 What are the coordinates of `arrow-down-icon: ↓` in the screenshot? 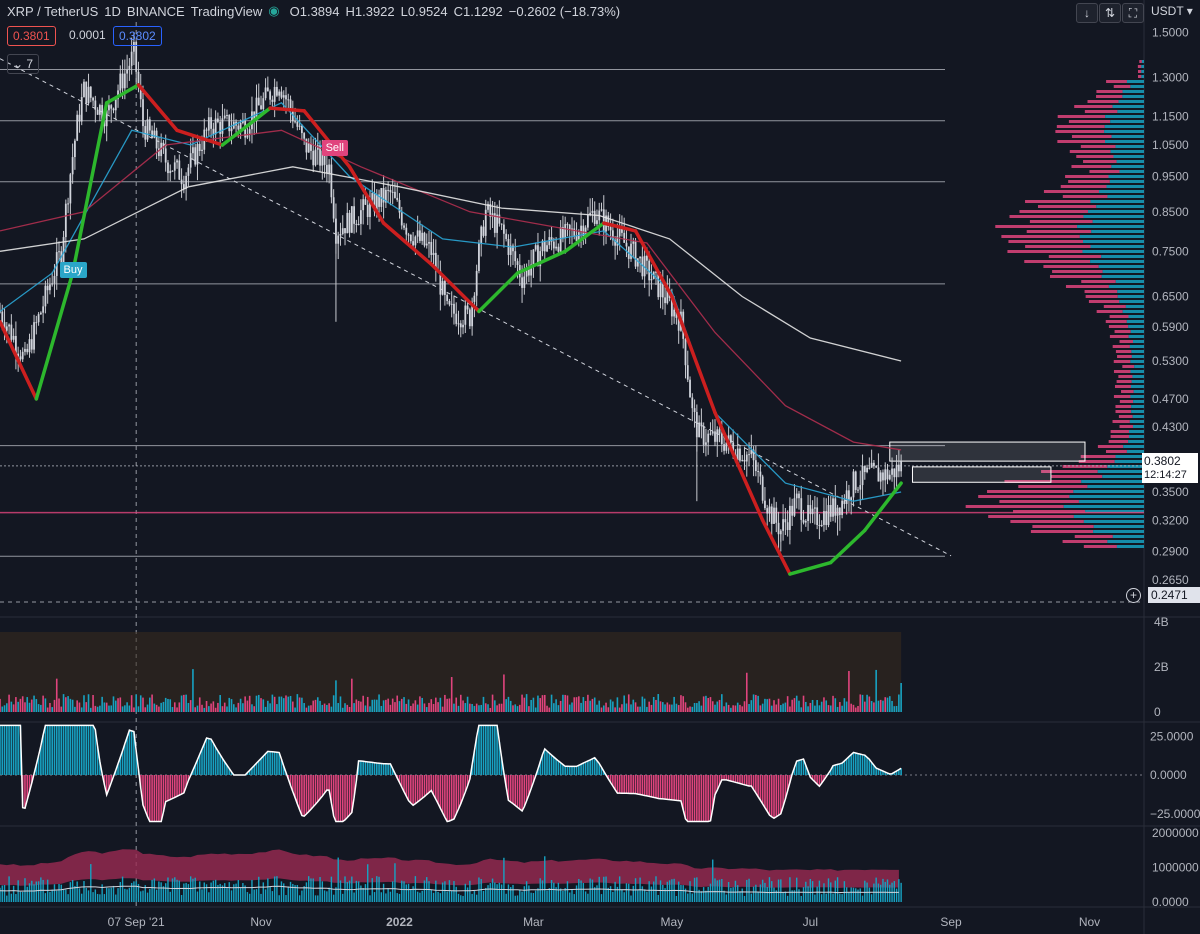 It's located at (1087, 13).